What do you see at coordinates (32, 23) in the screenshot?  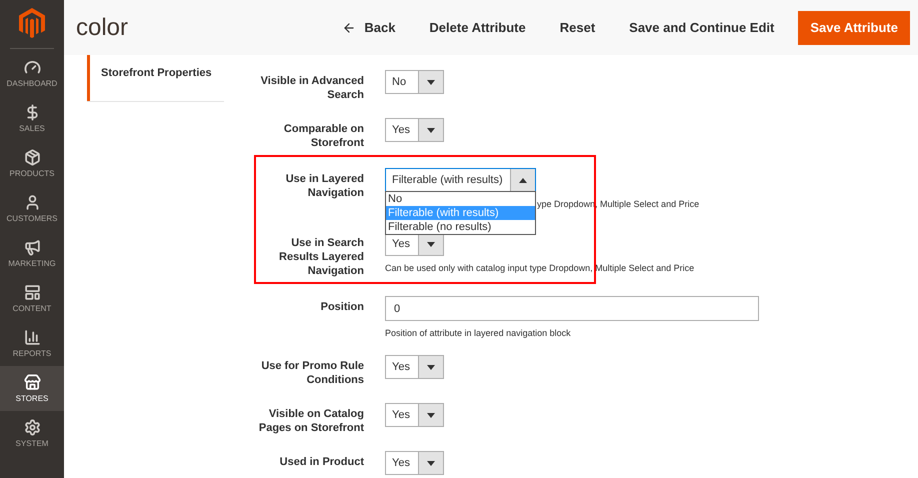 I see `logo-icon` at bounding box center [32, 23].